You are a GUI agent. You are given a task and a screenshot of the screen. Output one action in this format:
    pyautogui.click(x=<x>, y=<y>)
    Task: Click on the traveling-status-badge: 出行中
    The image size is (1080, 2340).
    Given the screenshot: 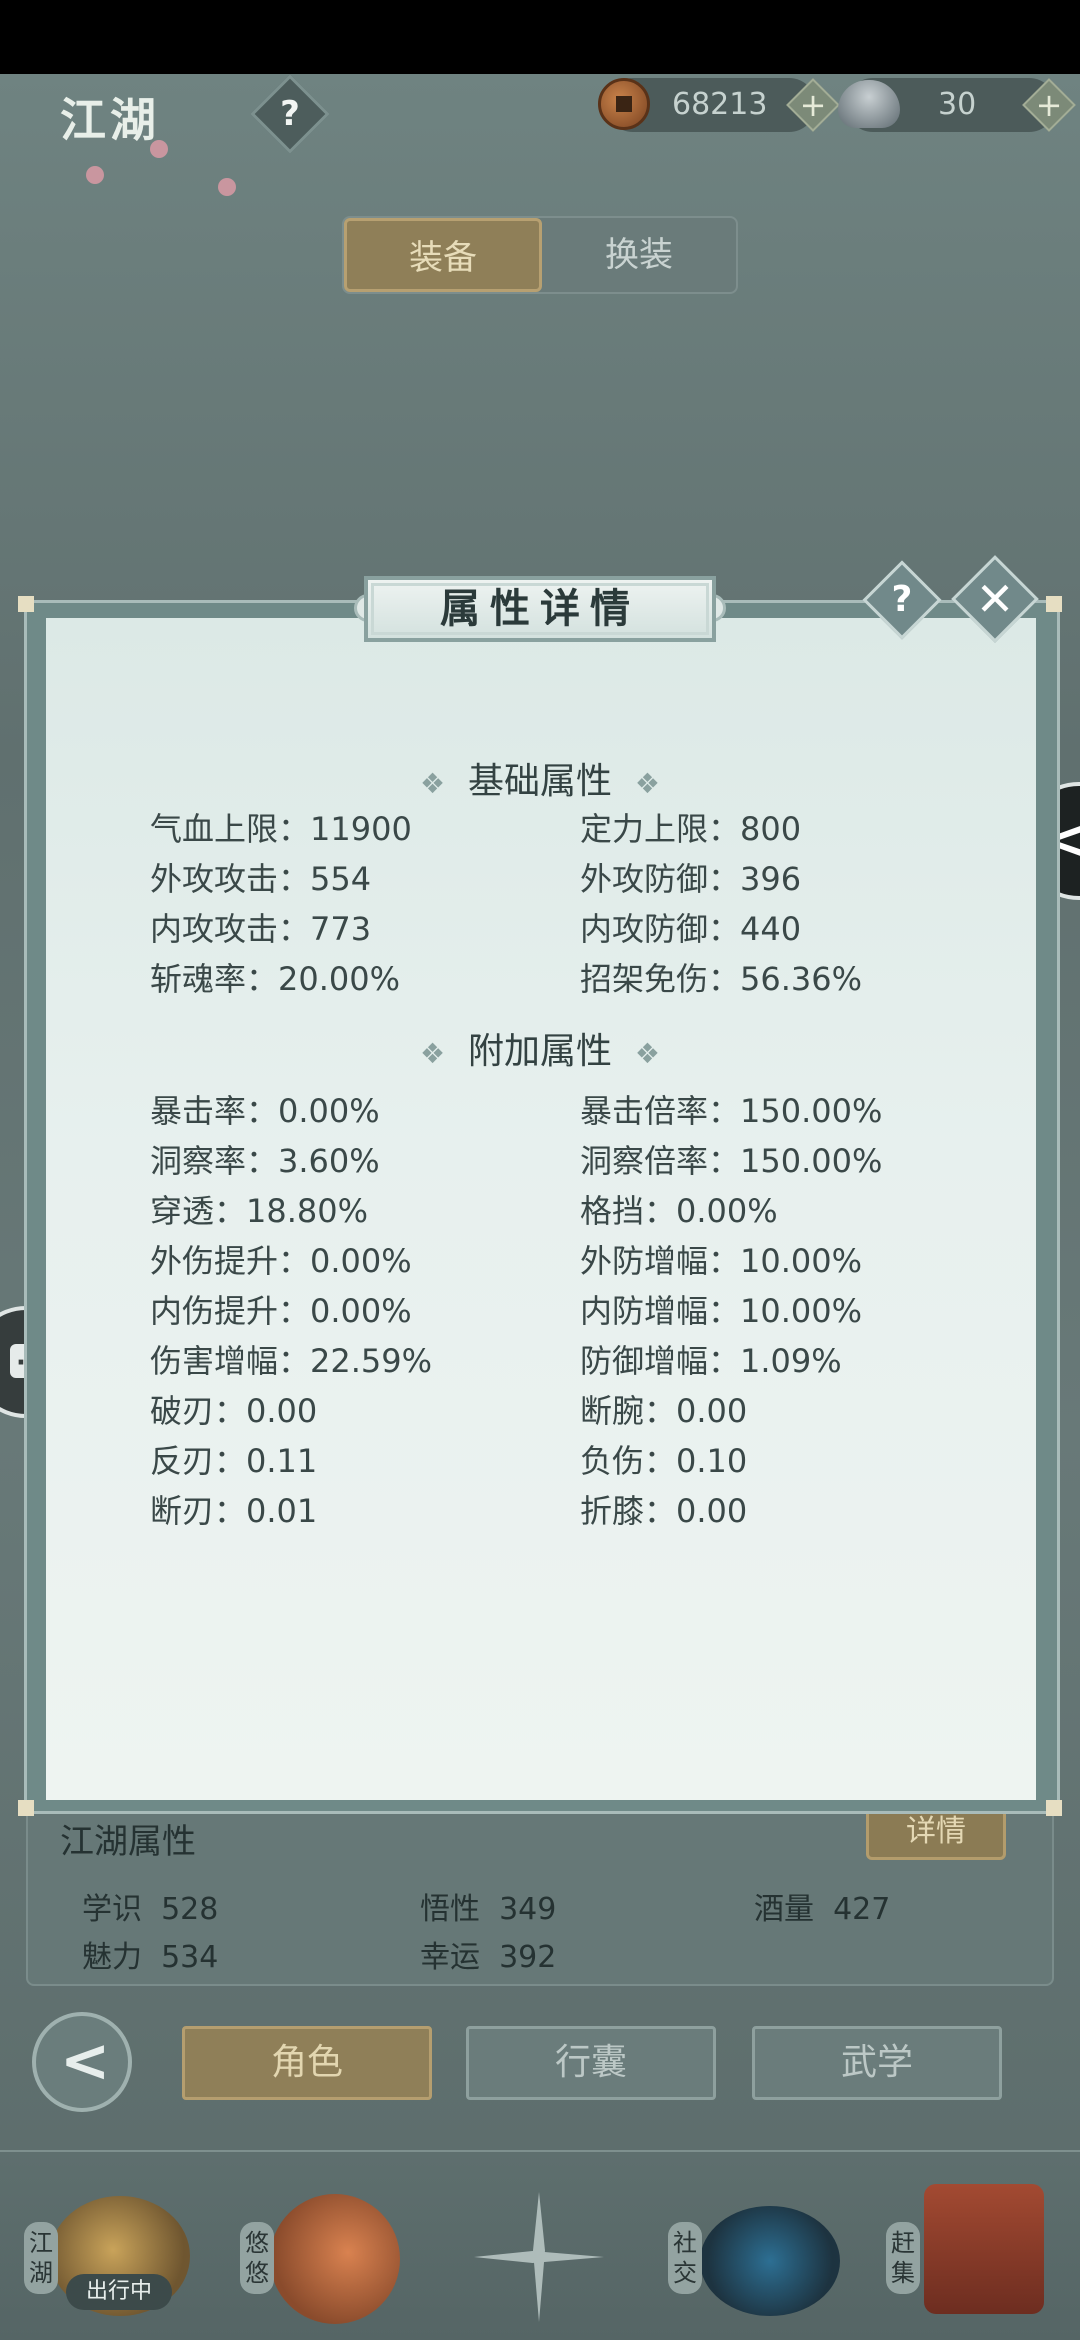 What is the action you would take?
    pyautogui.click(x=119, y=2292)
    